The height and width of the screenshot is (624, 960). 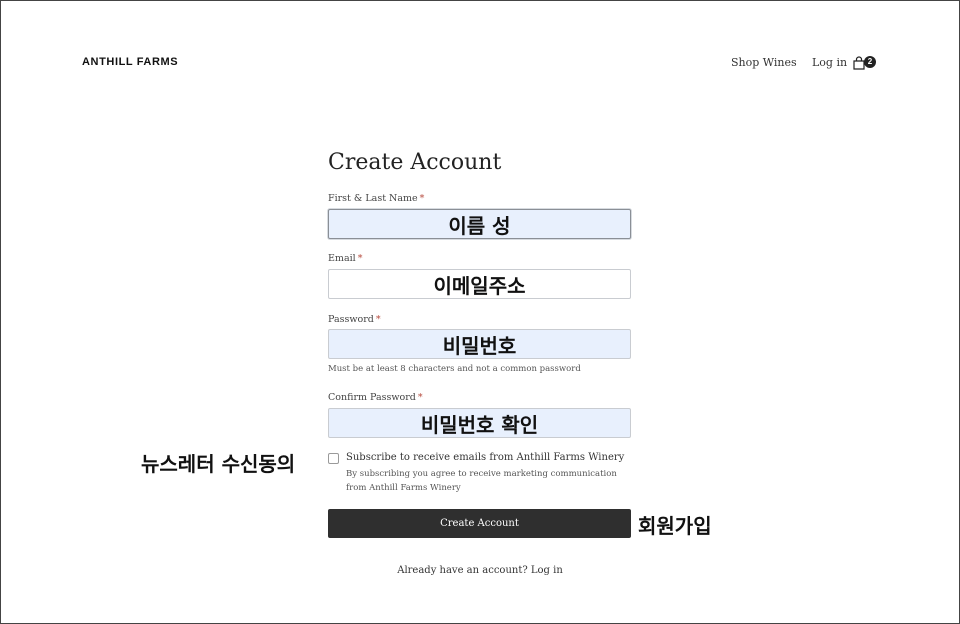 I want to click on page-title: Create Account, so click(x=415, y=162).